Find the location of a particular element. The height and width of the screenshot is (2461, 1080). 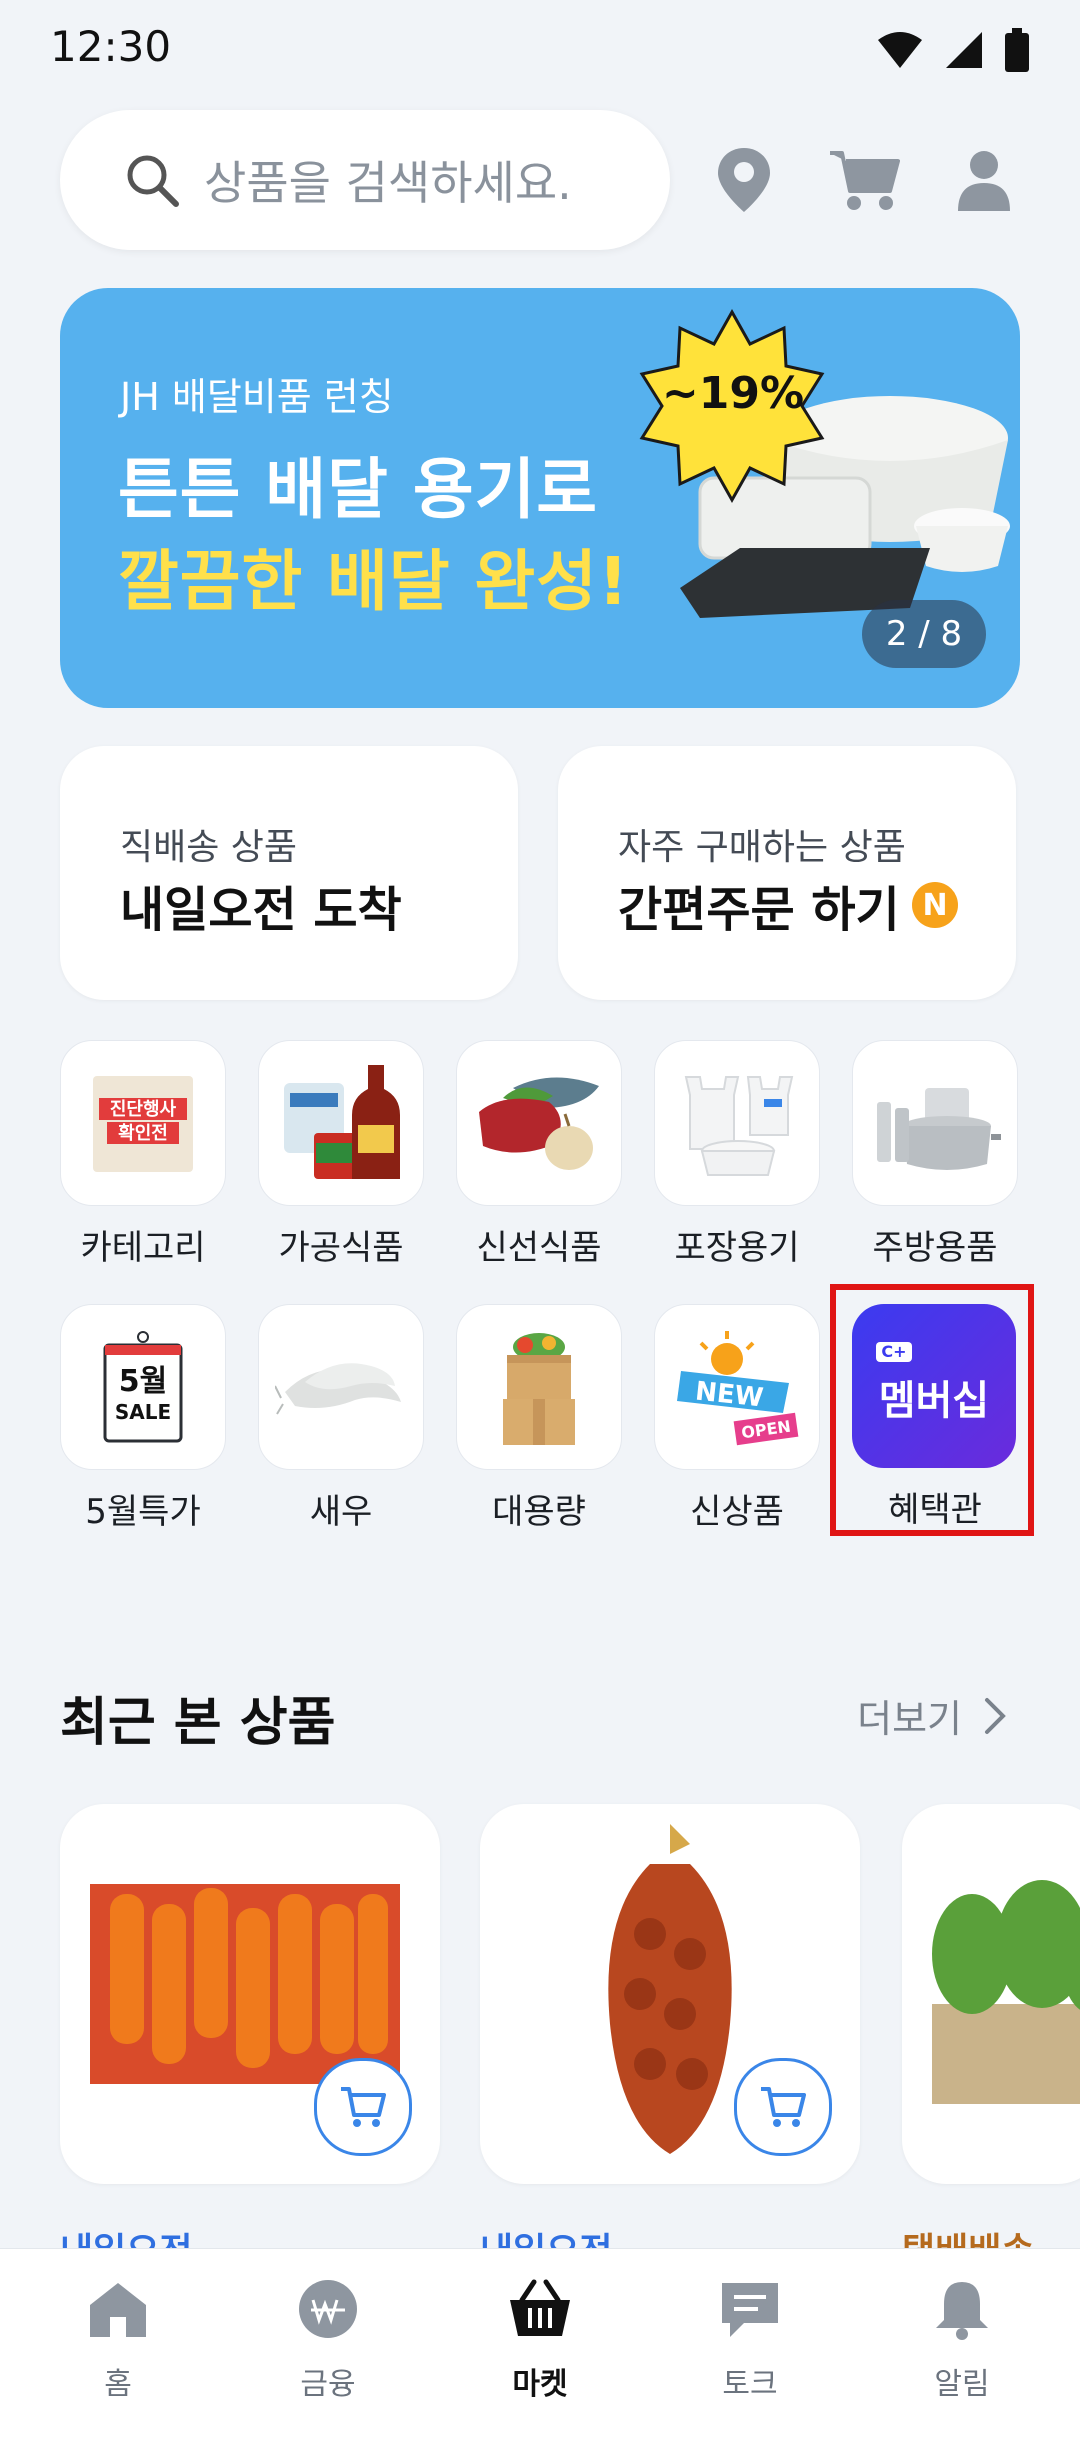

sale-sign-line1: 진단행사 is located at coordinates (143, 1109).